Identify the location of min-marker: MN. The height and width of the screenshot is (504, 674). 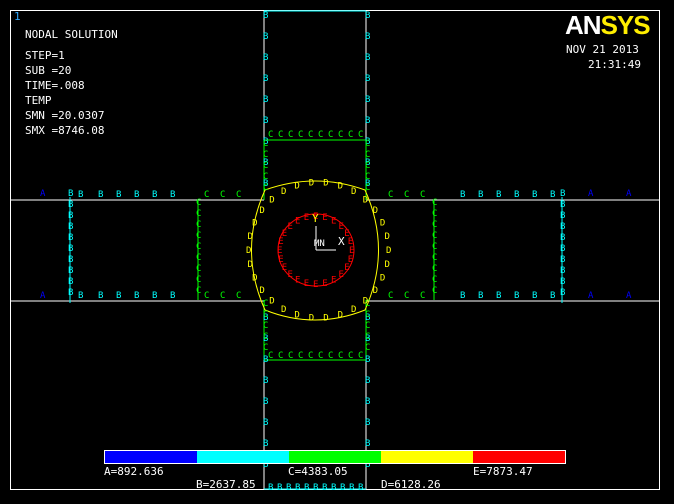
(319, 244).